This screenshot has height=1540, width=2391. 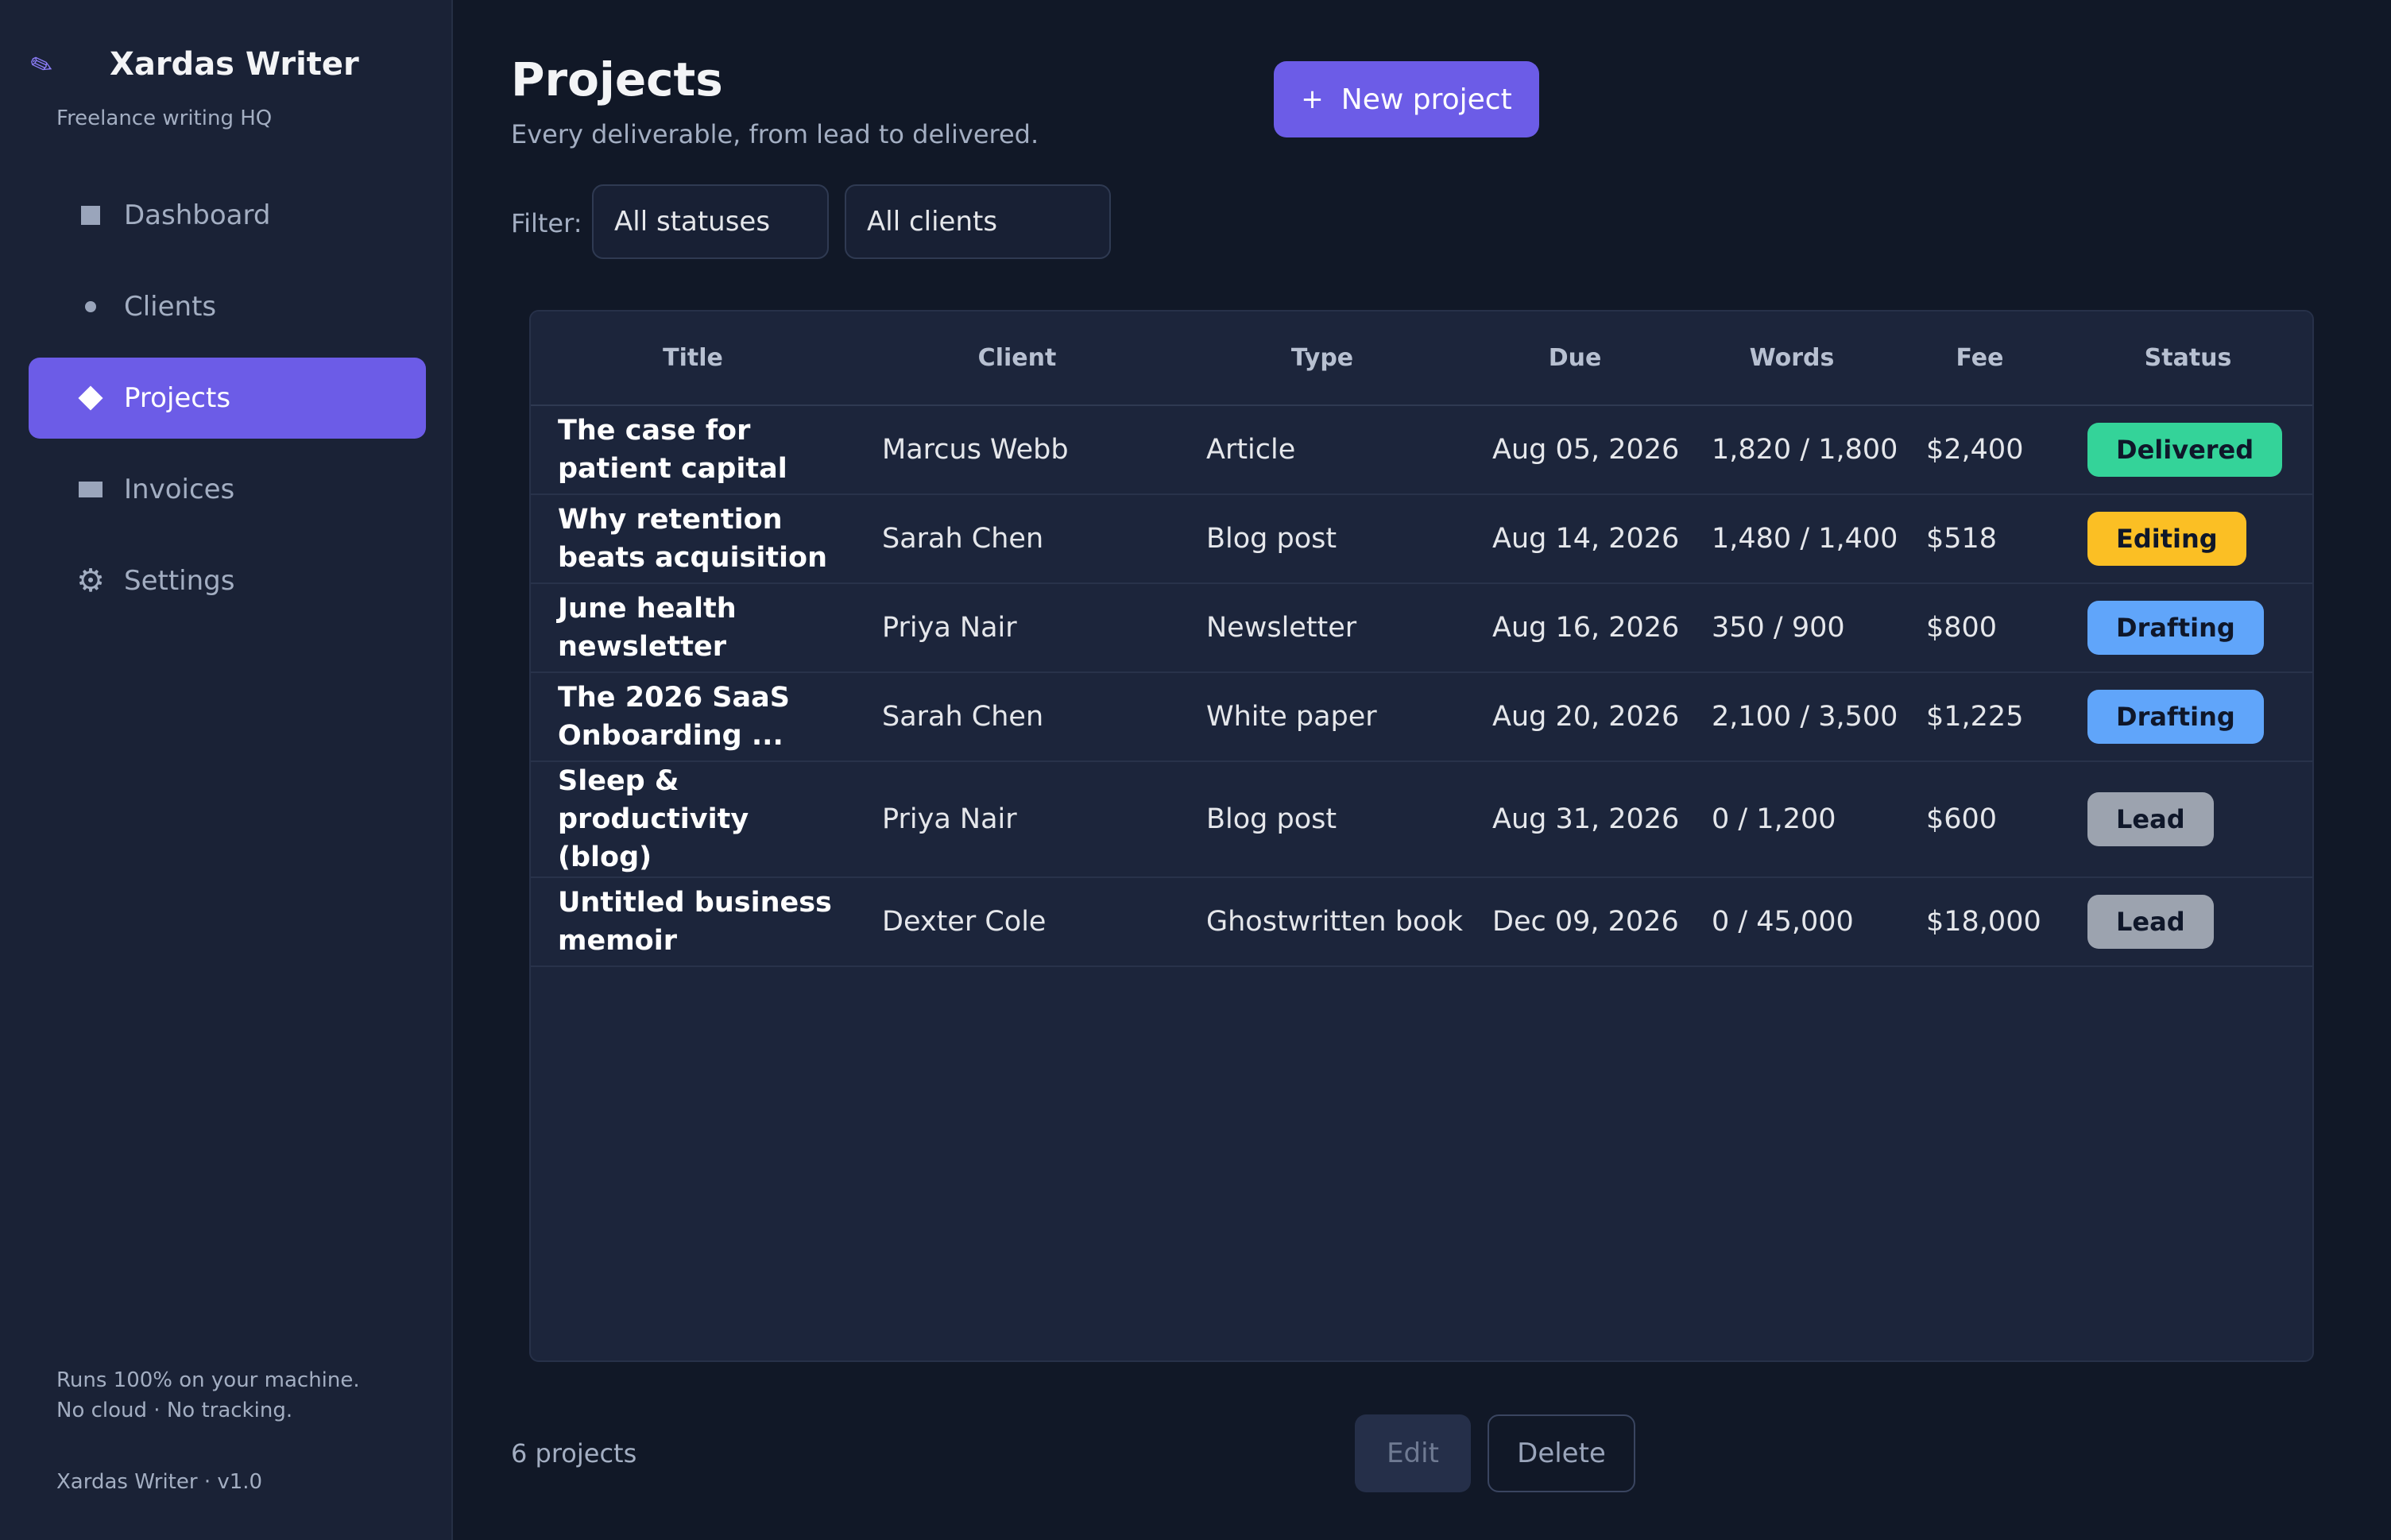 What do you see at coordinates (179, 581) in the screenshot?
I see `sidebar-item-label: Settings` at bounding box center [179, 581].